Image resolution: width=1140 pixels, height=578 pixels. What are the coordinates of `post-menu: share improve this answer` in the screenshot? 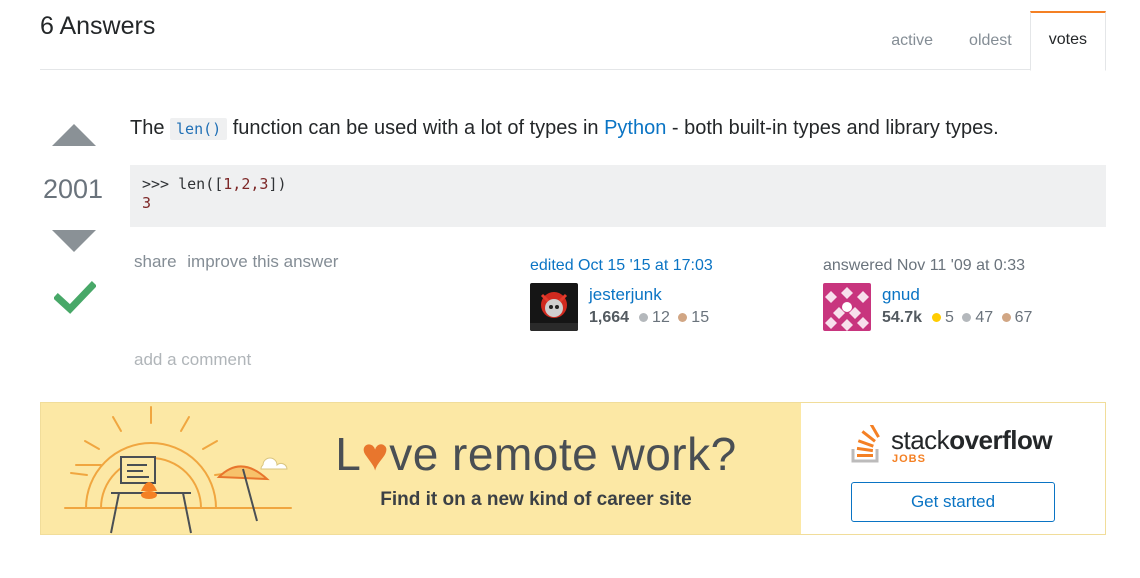 It's located at (239, 262).